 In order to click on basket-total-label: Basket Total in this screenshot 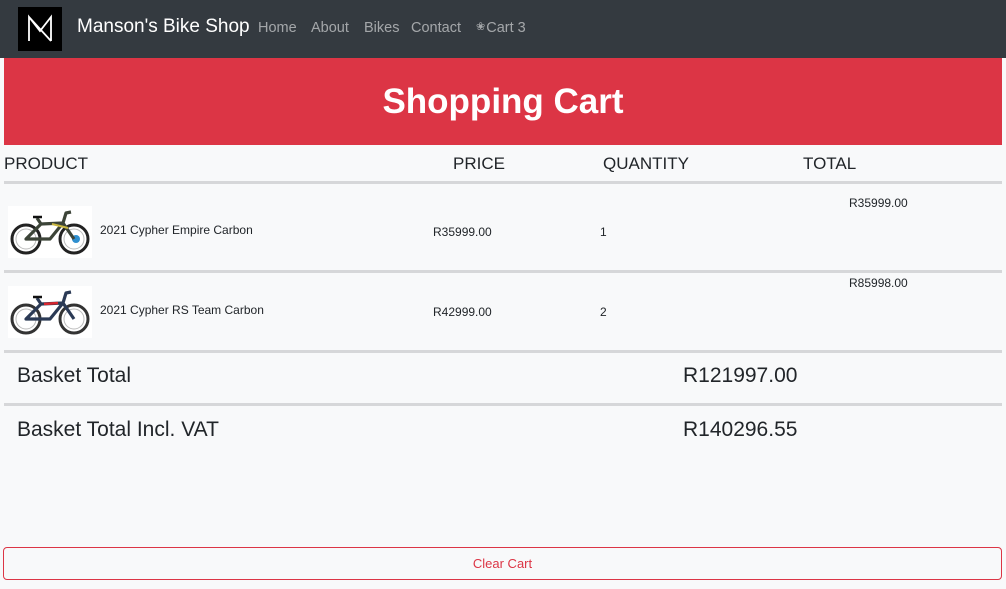, I will do `click(74, 375)`.